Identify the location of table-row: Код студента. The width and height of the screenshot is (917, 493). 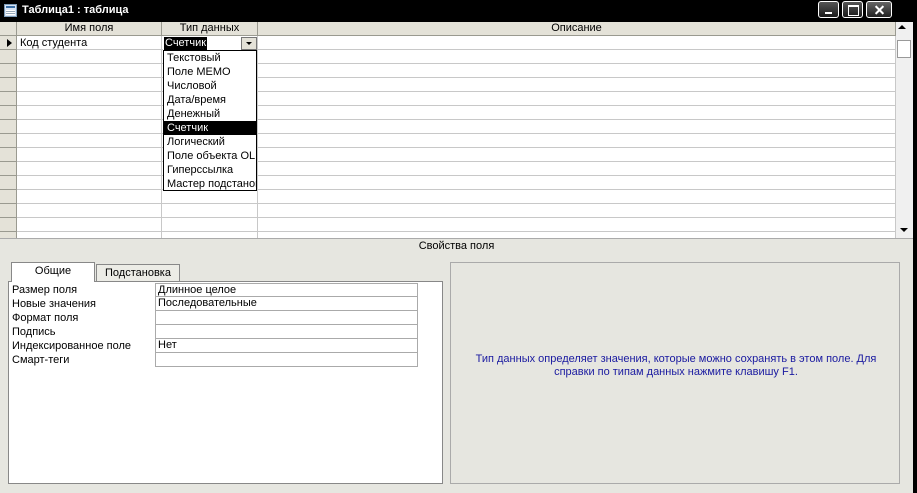
(448, 43).